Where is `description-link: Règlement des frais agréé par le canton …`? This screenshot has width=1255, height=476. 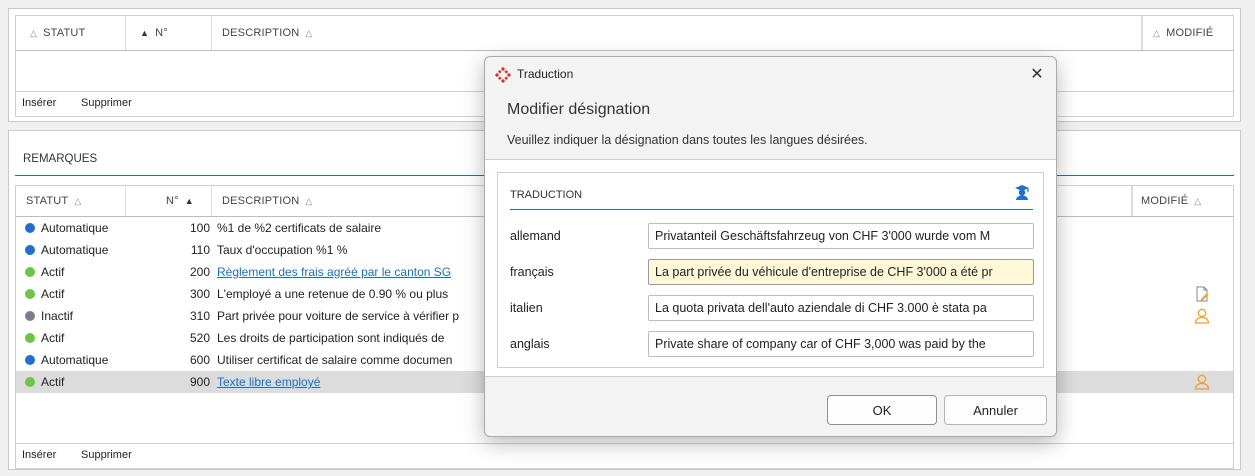
description-link: Règlement des frais agréé par le canton … is located at coordinates (334, 272).